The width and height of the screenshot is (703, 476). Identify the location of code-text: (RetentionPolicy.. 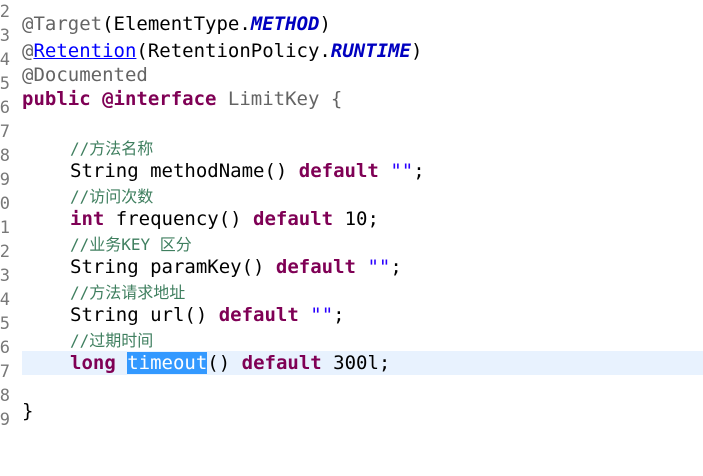
(233, 51).